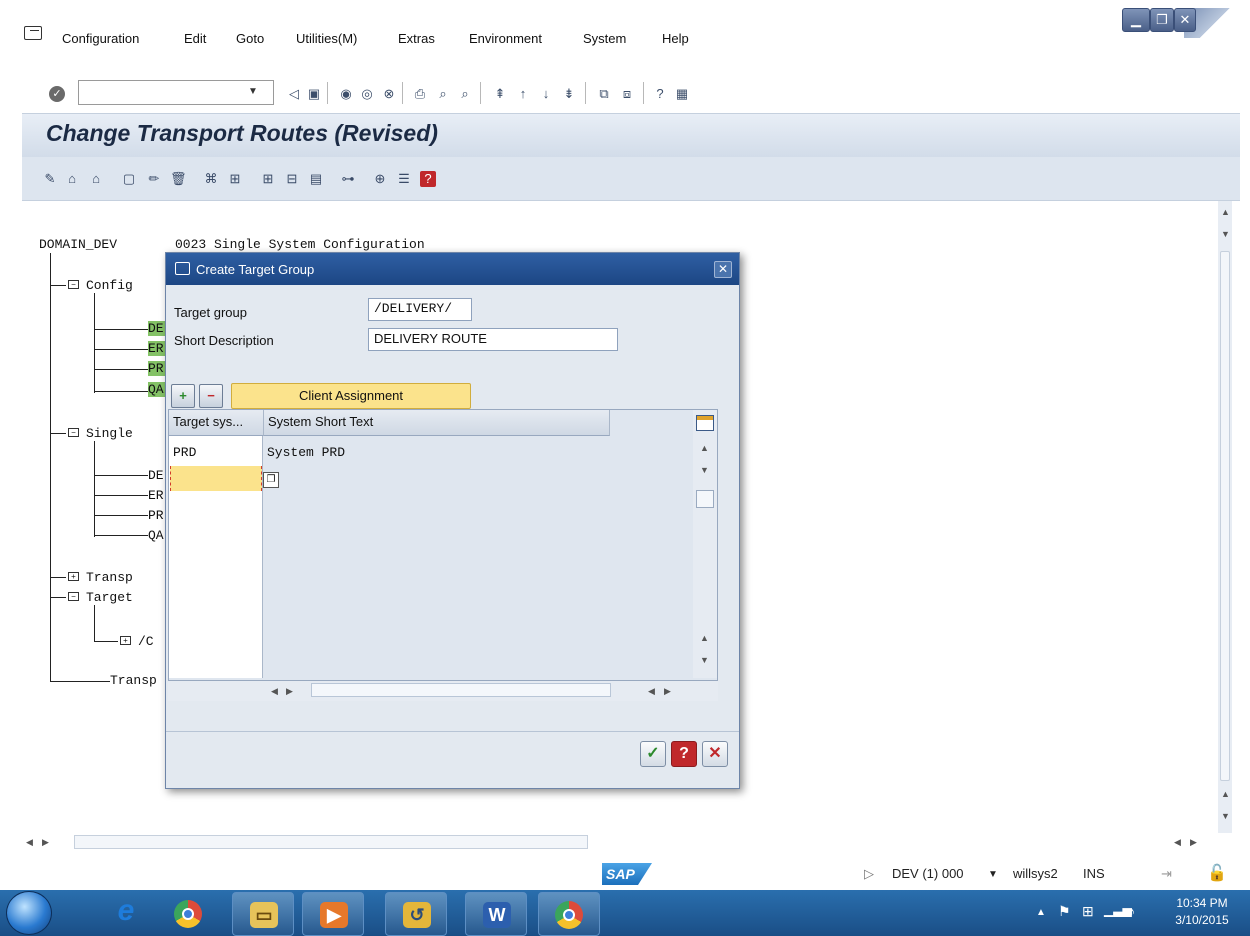 This screenshot has height=936, width=1250. What do you see at coordinates (216, 478) in the screenshot?
I see `target-system-input` at bounding box center [216, 478].